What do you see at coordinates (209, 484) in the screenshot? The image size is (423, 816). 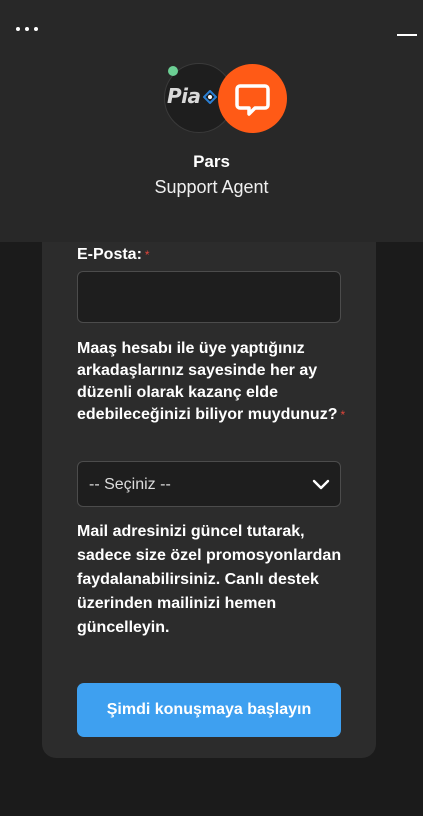 I see `answer-select: -- Seçiniz --` at bounding box center [209, 484].